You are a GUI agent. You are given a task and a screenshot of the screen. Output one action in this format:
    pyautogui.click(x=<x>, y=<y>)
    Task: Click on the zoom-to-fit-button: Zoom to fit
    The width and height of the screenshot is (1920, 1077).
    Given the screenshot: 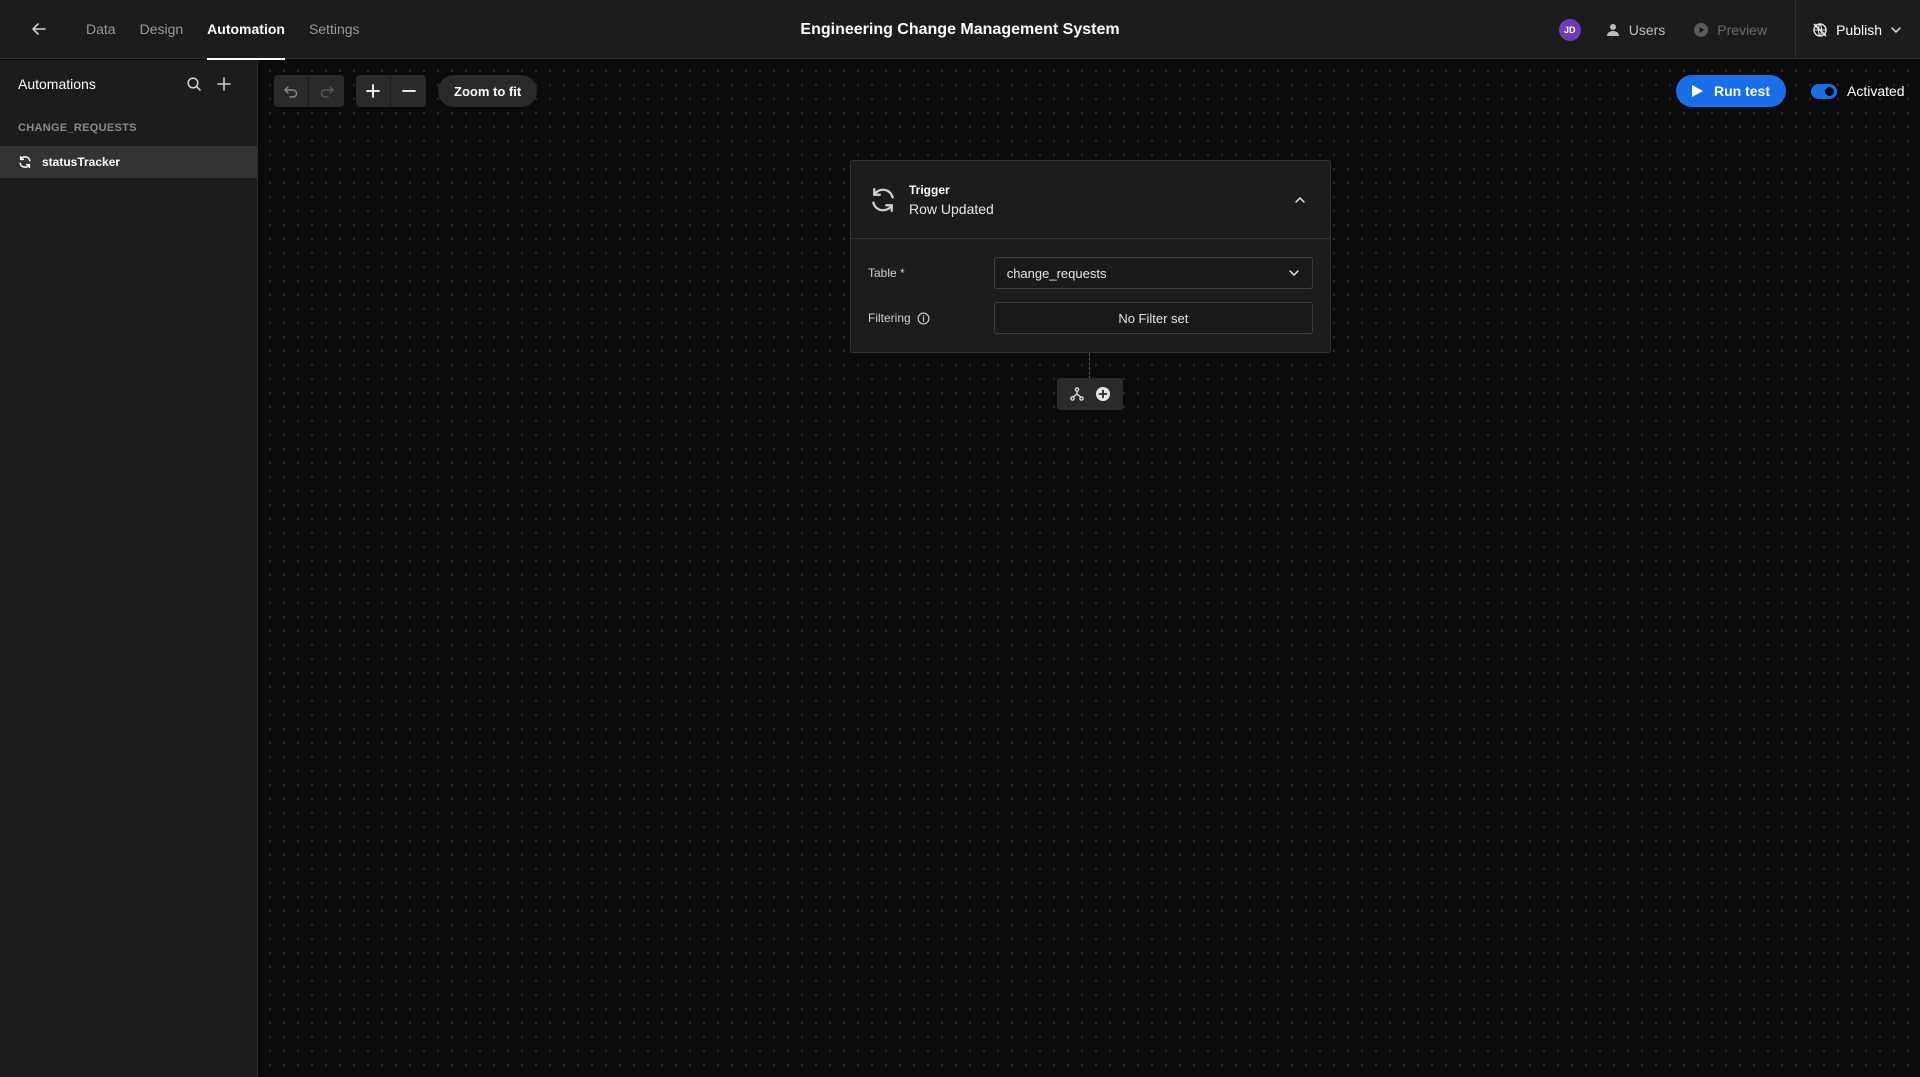 What is the action you would take?
    pyautogui.click(x=488, y=91)
    